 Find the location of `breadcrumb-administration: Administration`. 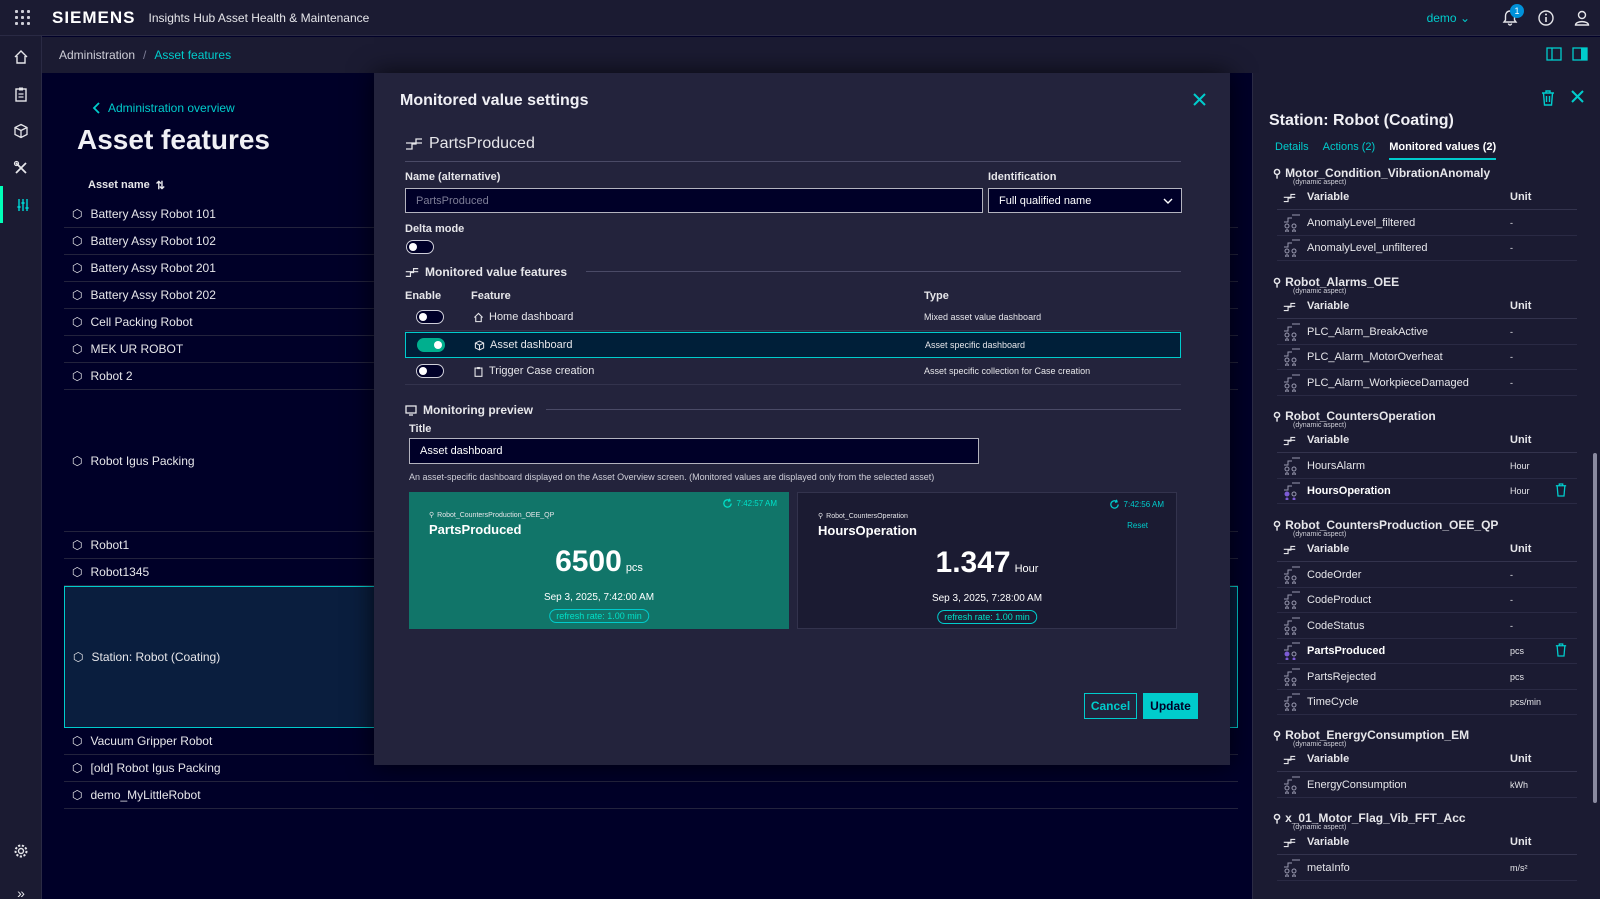

breadcrumb-administration: Administration is located at coordinates (97, 55).